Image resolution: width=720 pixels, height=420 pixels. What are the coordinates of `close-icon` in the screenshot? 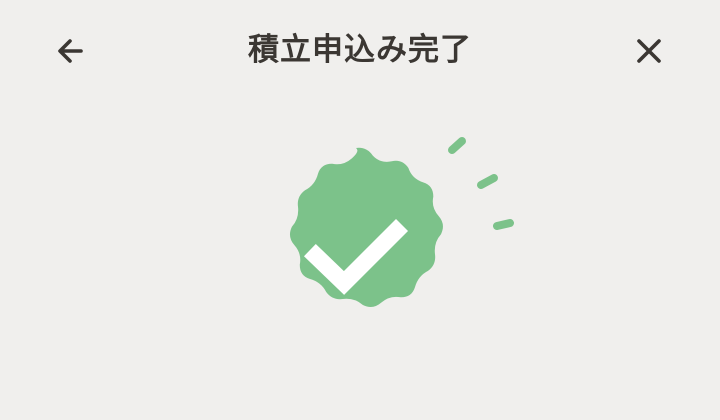 It's located at (649, 51).